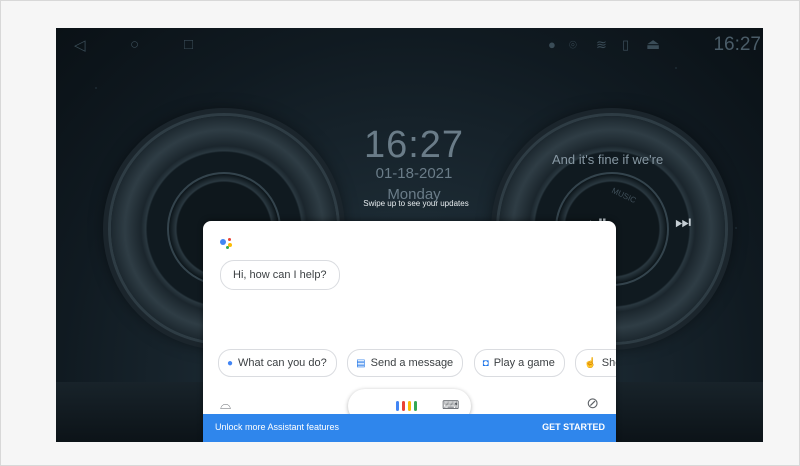 The width and height of the screenshot is (800, 466). I want to click on assistant-greeting: Hi, how can I help?, so click(280, 275).